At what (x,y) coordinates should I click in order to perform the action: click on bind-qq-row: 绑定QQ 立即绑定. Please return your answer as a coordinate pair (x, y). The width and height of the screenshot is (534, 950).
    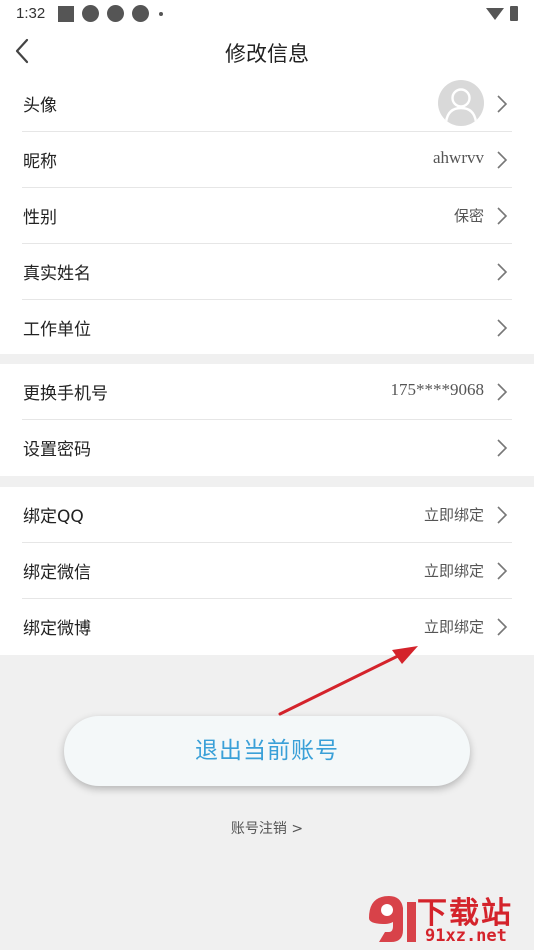
    Looking at the image, I should click on (267, 515).